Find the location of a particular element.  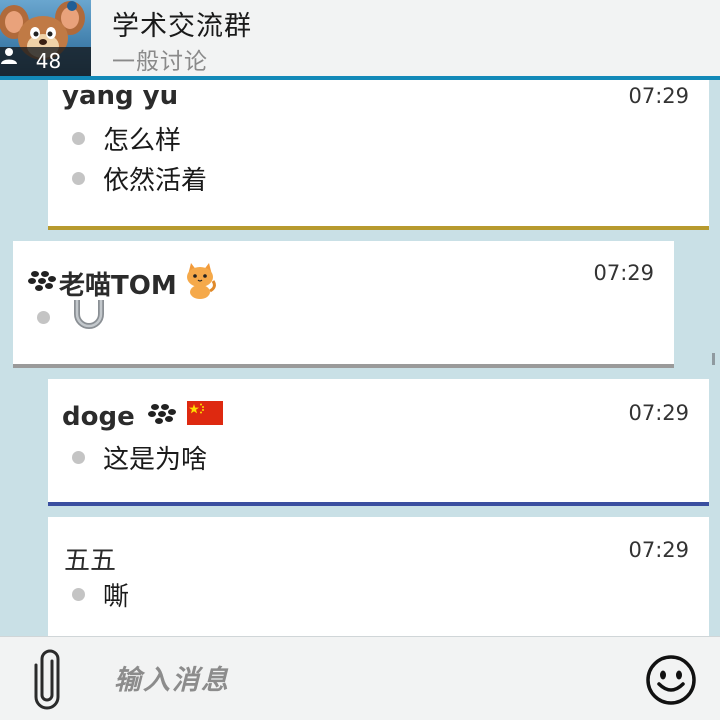

message-line: 嘶 is located at coordinates (100, 594).